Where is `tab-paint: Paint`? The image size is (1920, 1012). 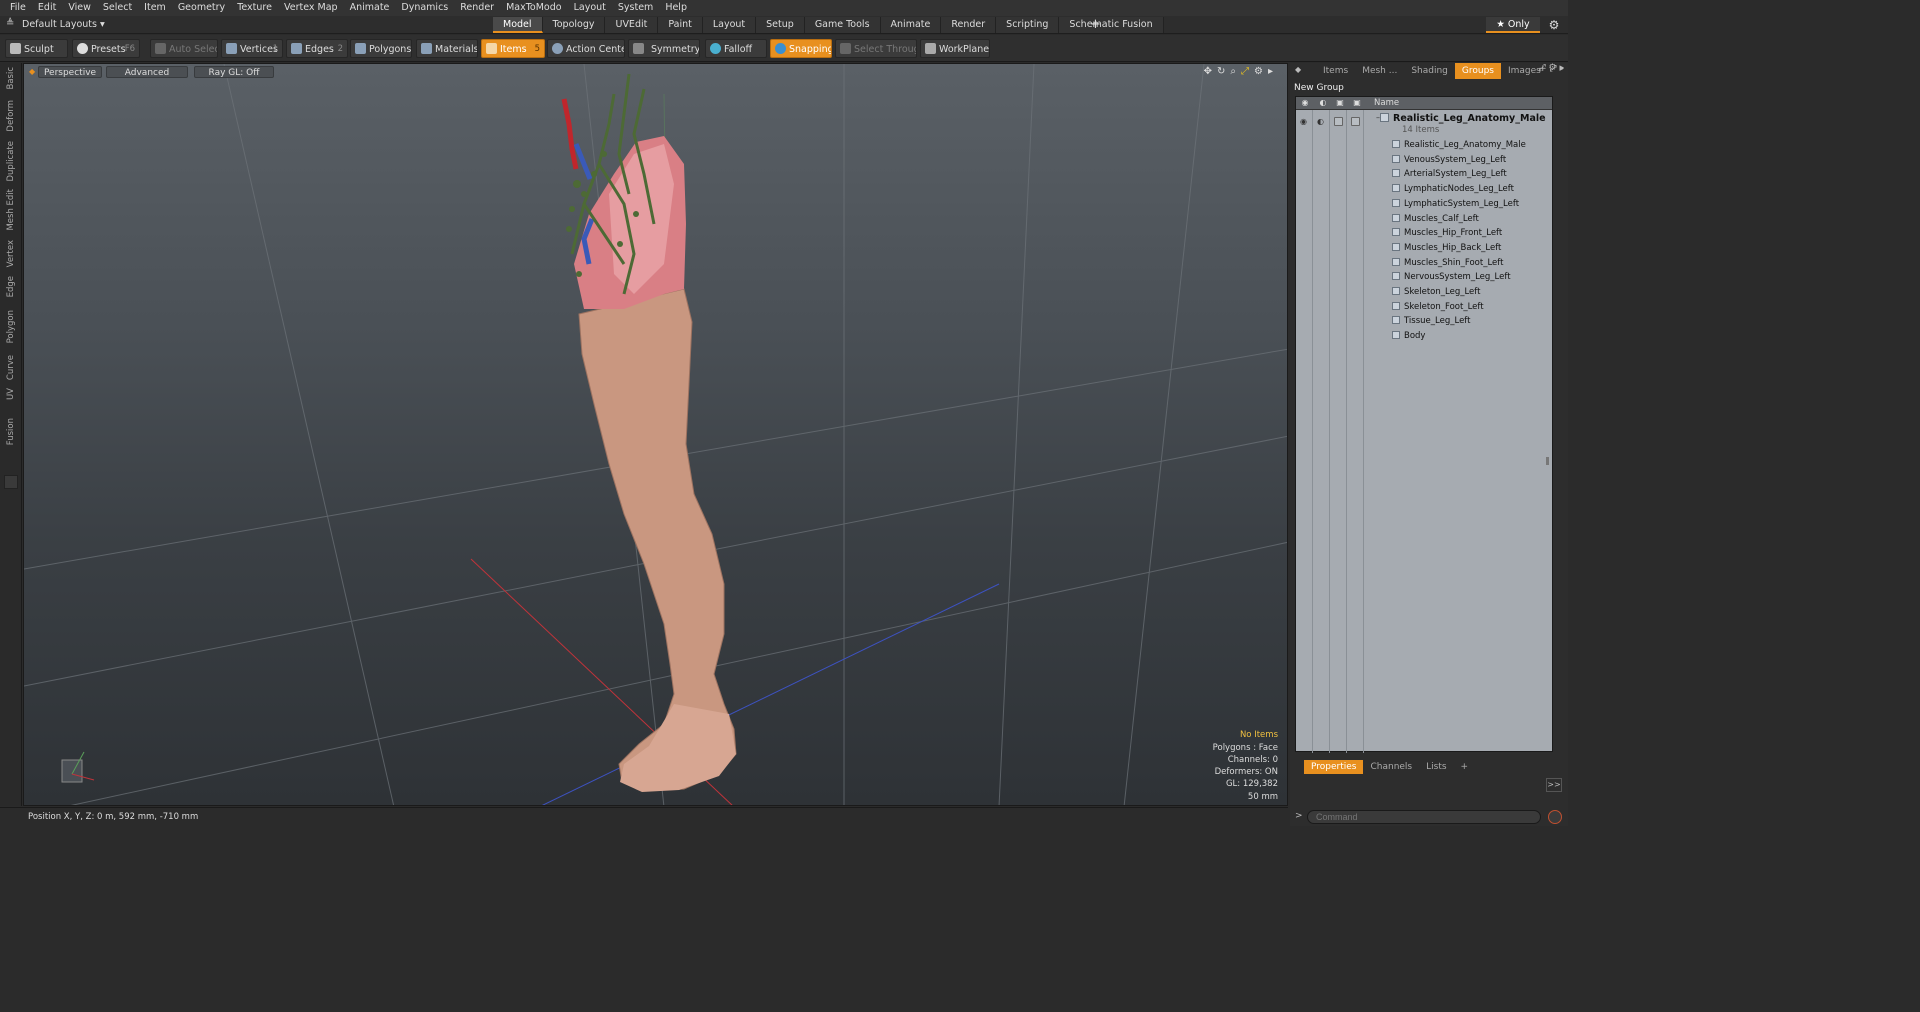
tab-paint: Paint is located at coordinates (680, 25).